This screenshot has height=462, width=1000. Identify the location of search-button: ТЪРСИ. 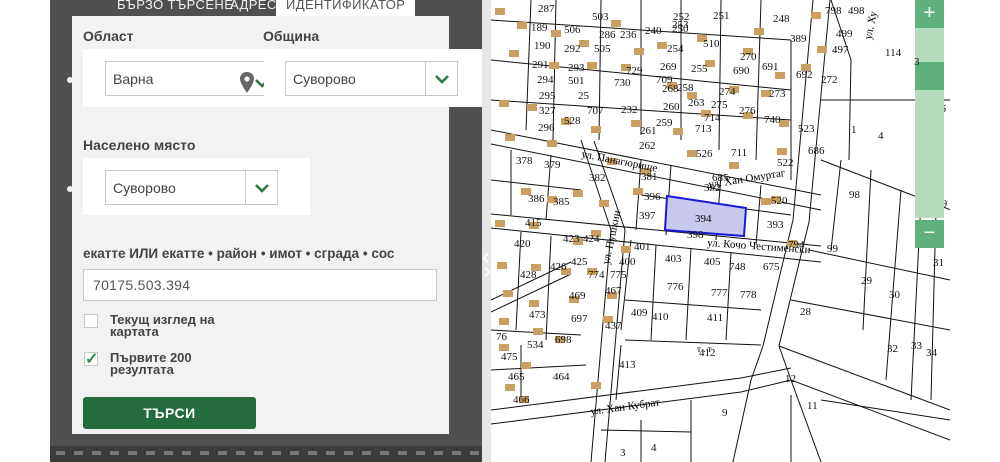
(169, 413).